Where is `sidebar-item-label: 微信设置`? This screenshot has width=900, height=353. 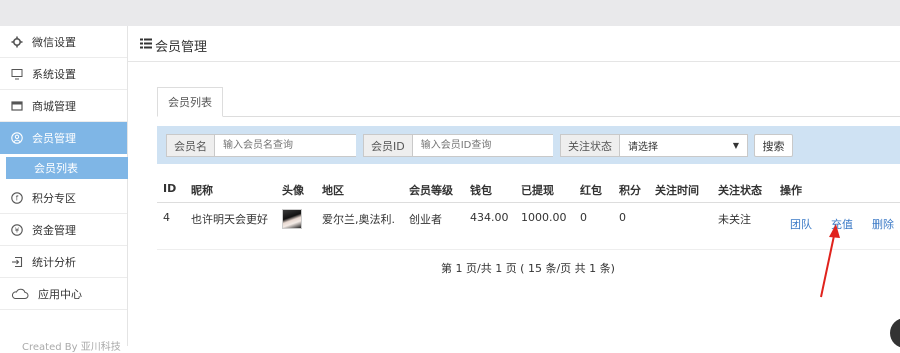
sidebar-item-label: 微信设置 is located at coordinates (54, 42).